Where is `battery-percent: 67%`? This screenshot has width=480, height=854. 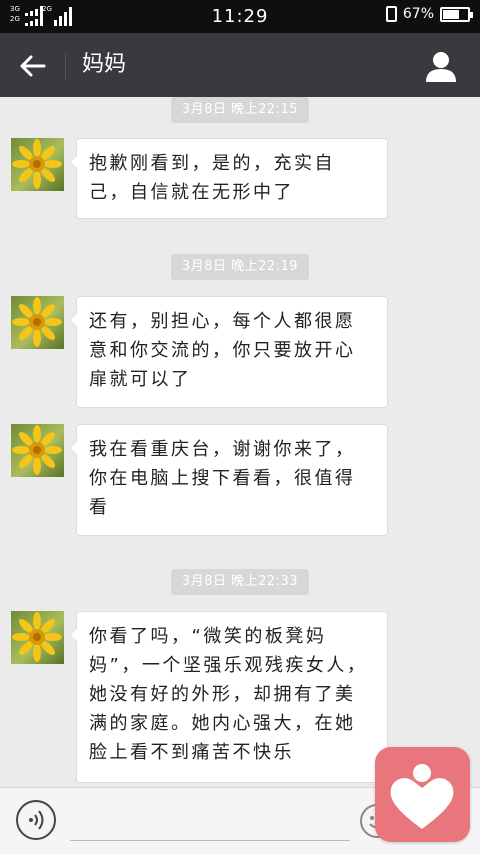
battery-percent: 67% is located at coordinates (418, 14).